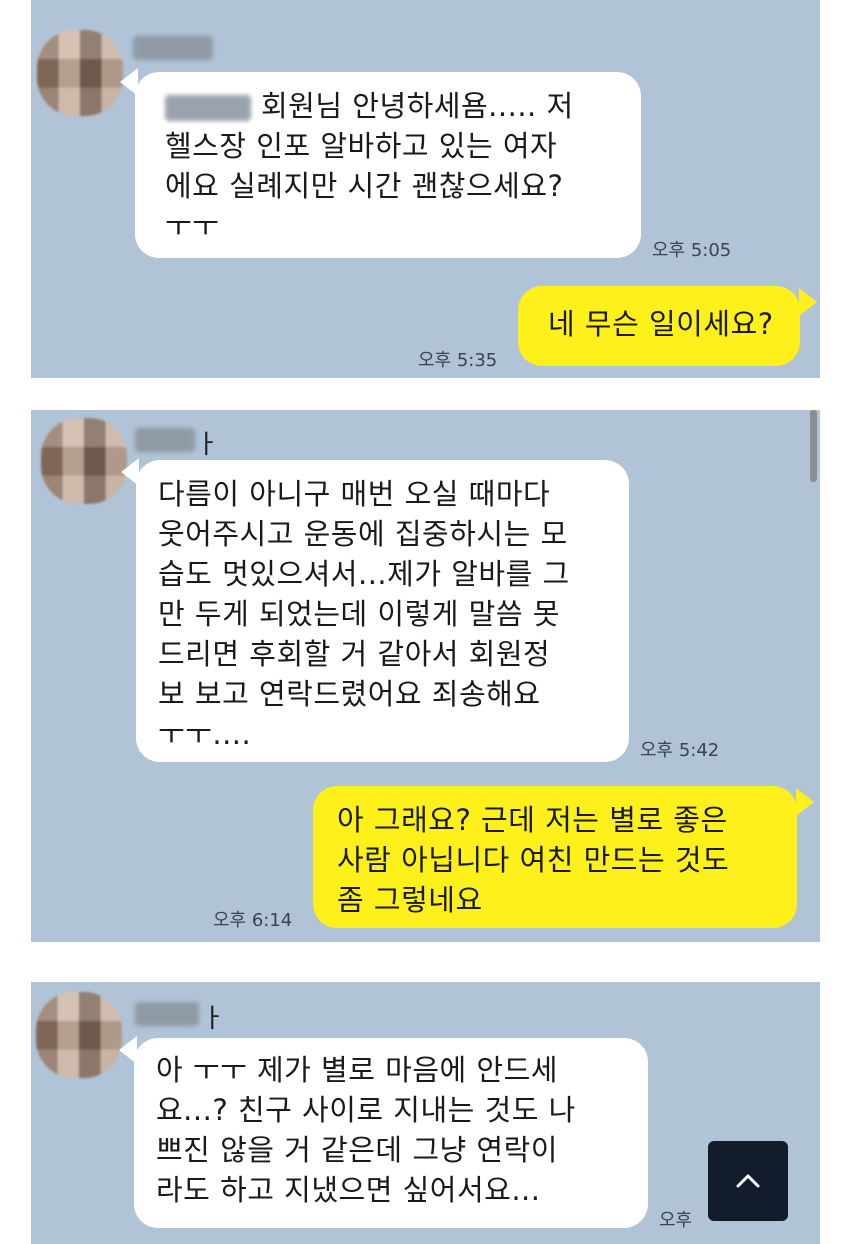 The image size is (850, 1244). What do you see at coordinates (354, 494) in the screenshot?
I see `message-line: 다름이 아니구 매번 오실 때마다` at bounding box center [354, 494].